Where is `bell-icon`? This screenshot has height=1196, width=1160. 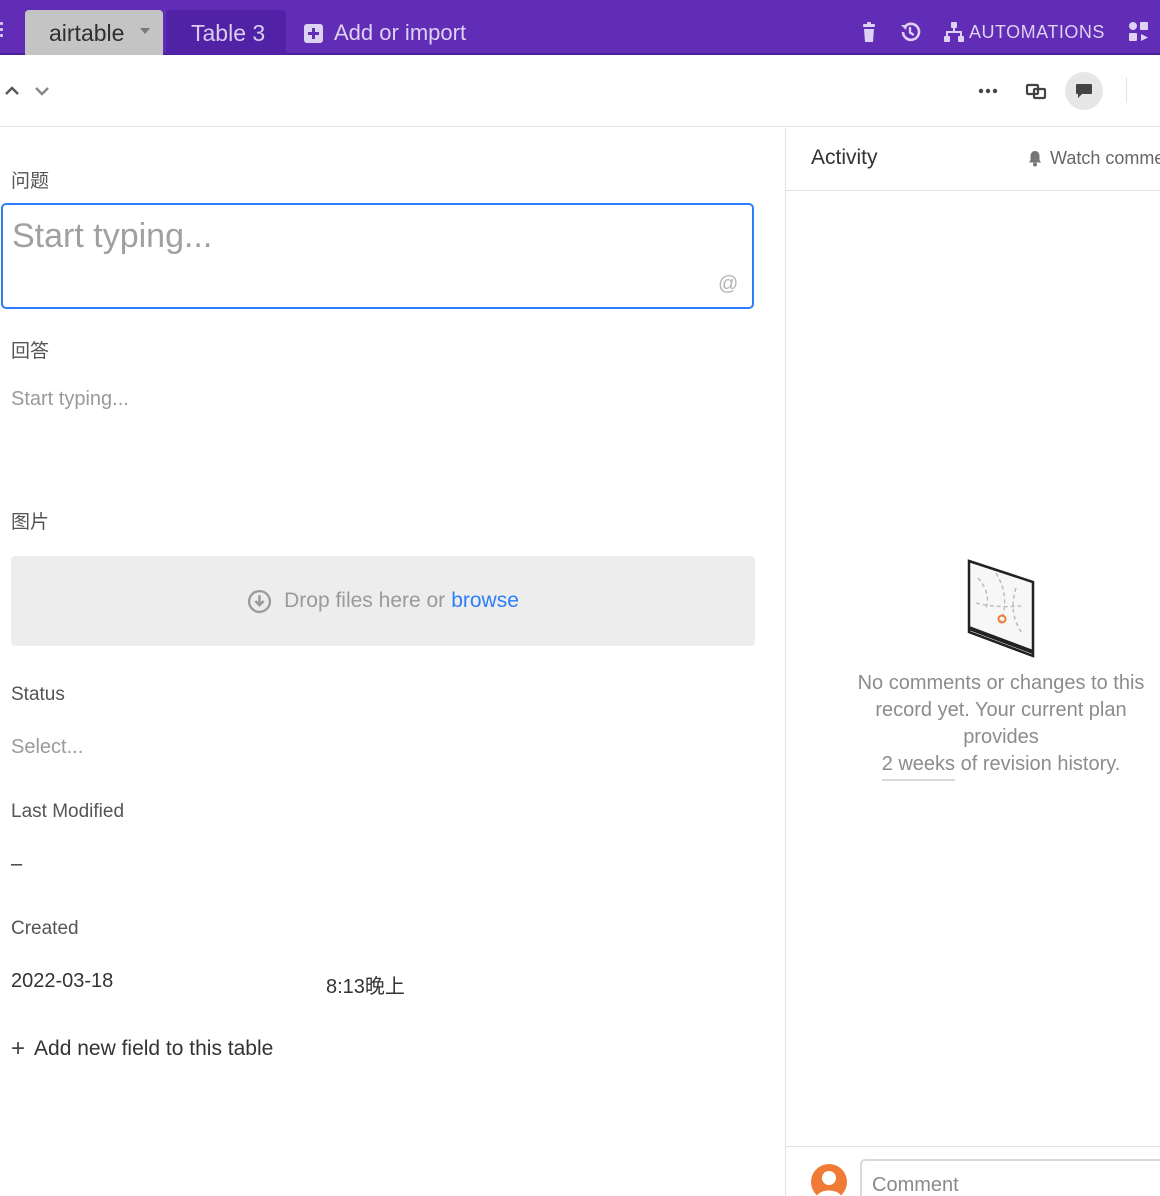
bell-icon is located at coordinates (1035, 159).